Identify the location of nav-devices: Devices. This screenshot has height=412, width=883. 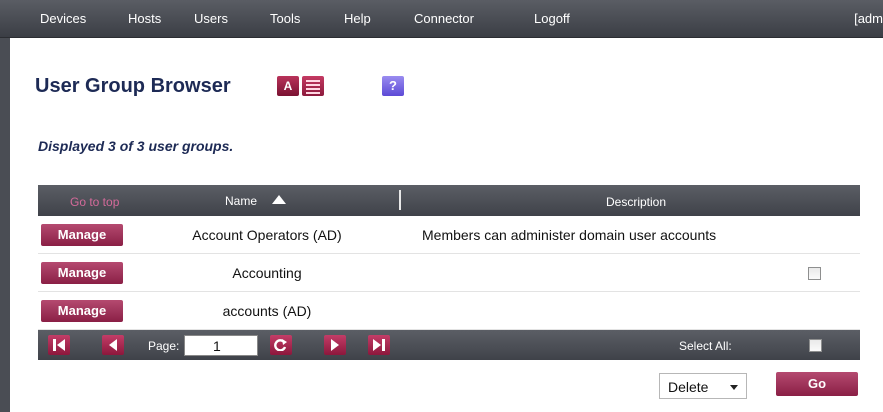
(63, 18).